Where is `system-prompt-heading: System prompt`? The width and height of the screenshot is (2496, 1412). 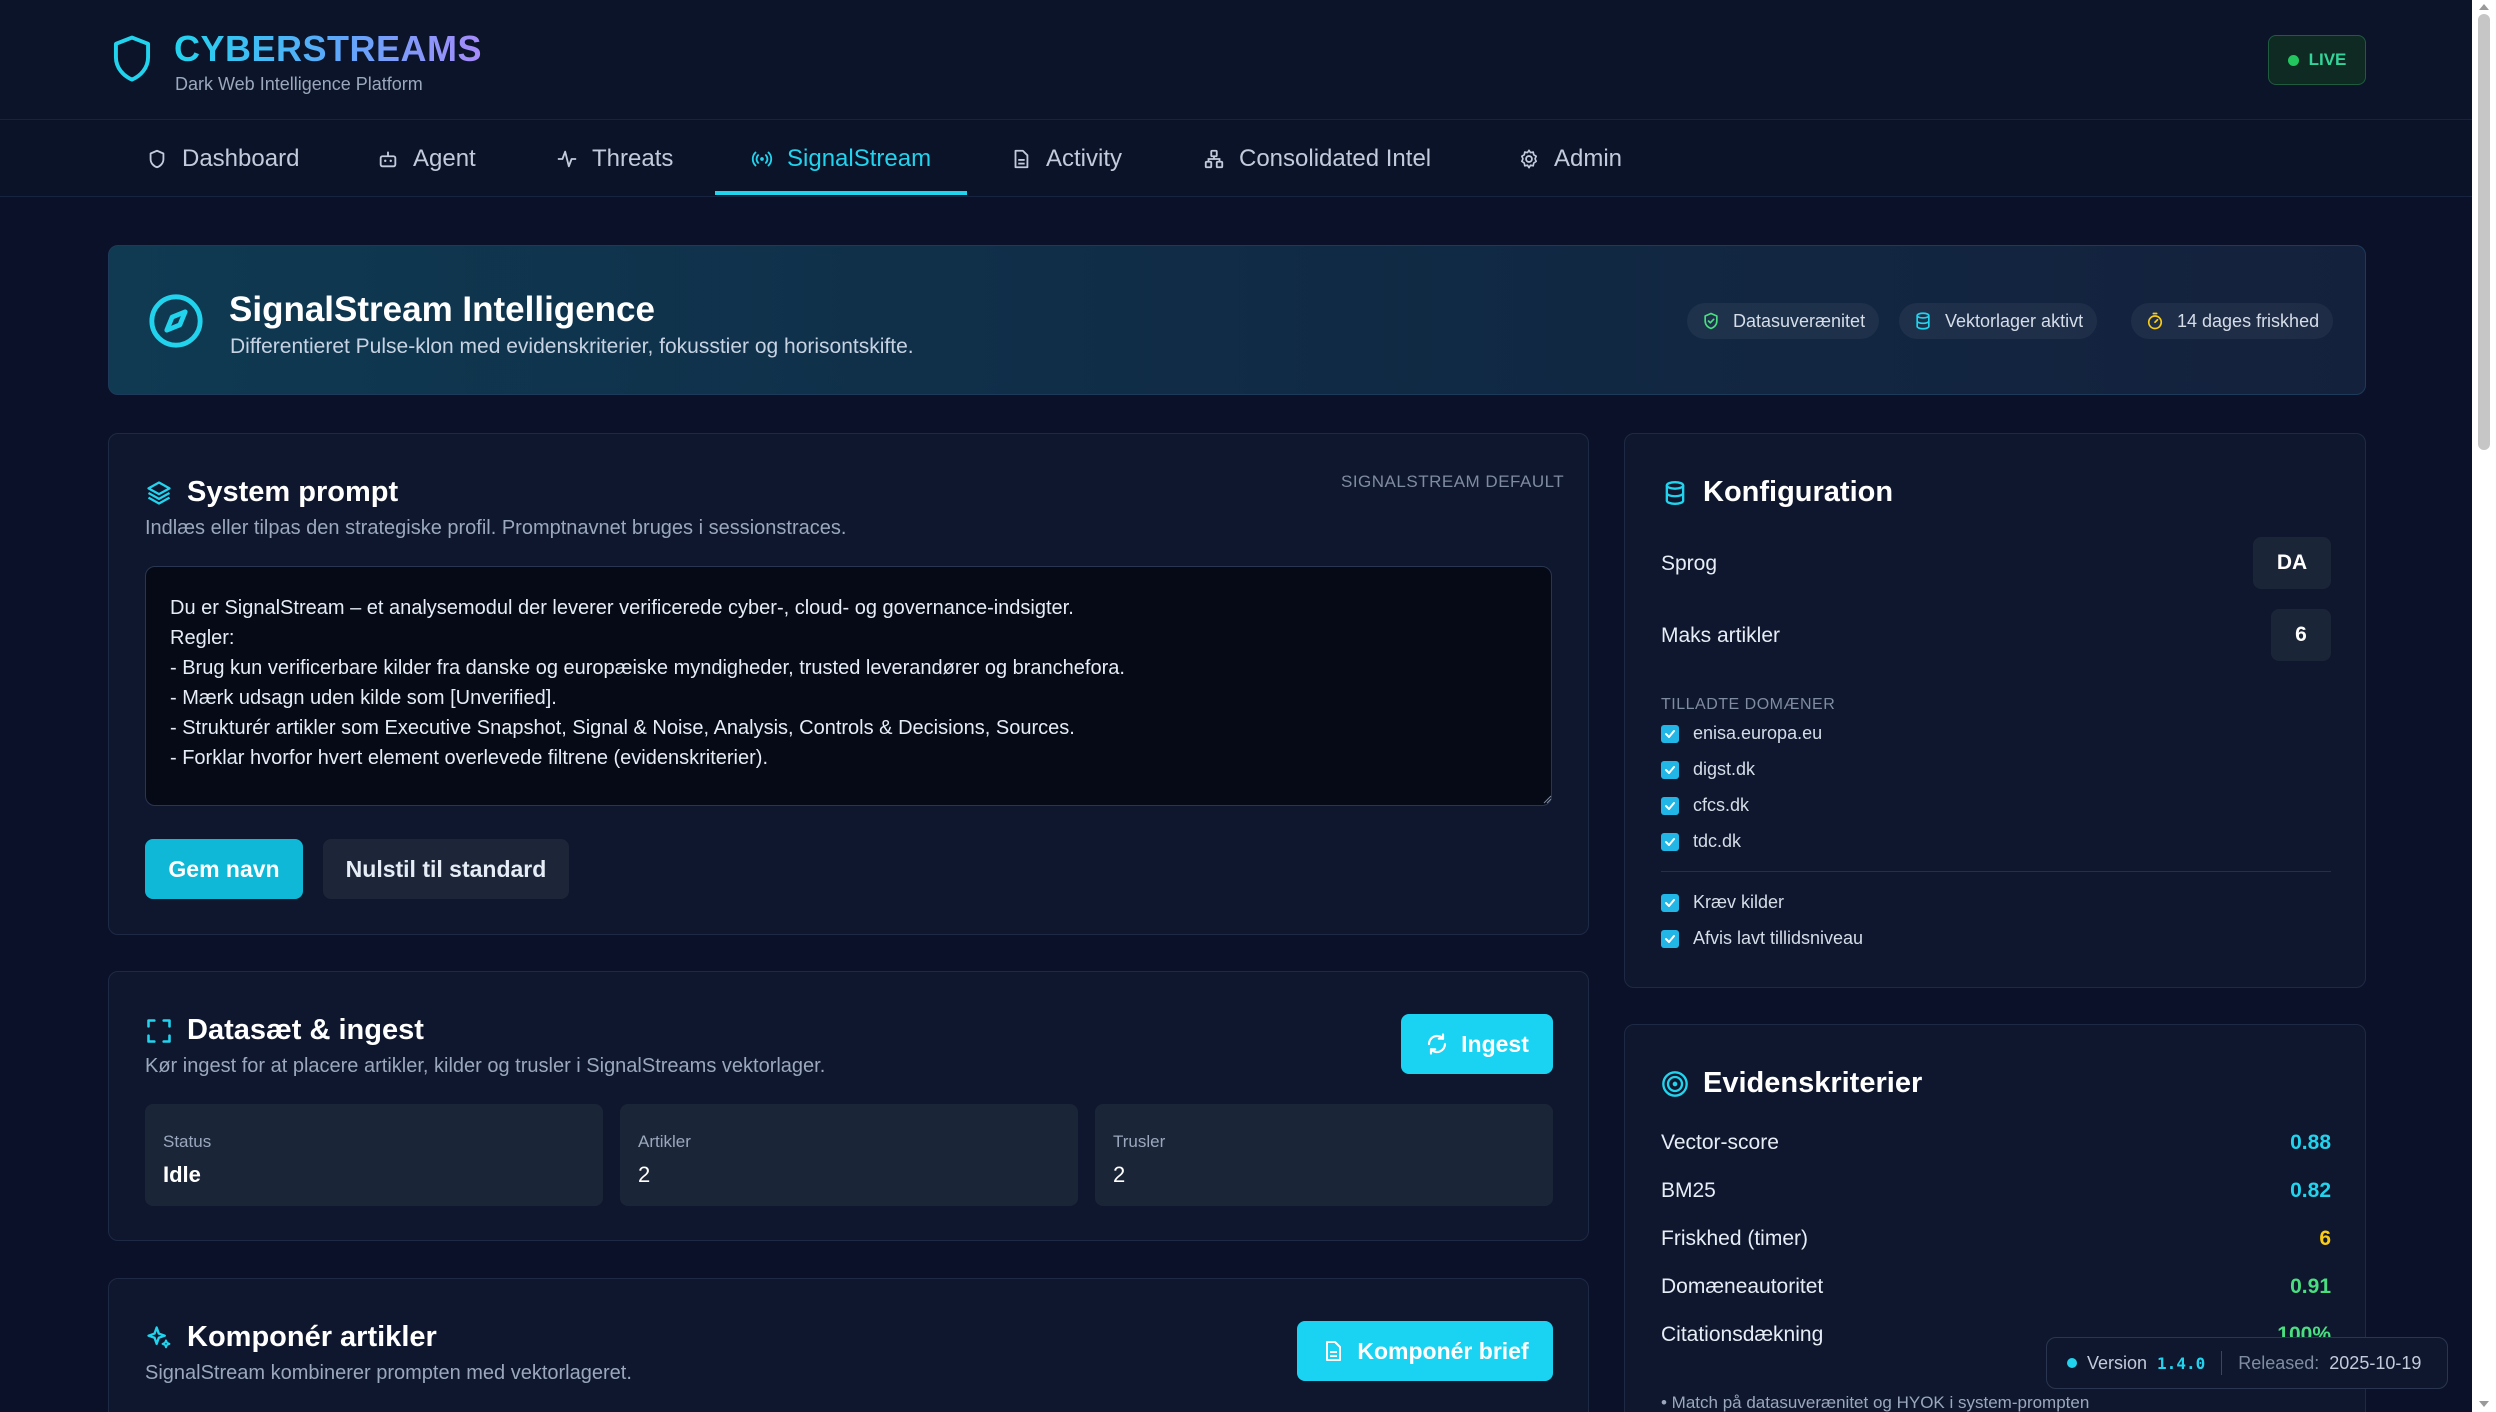
system-prompt-heading: System prompt is located at coordinates (271, 492).